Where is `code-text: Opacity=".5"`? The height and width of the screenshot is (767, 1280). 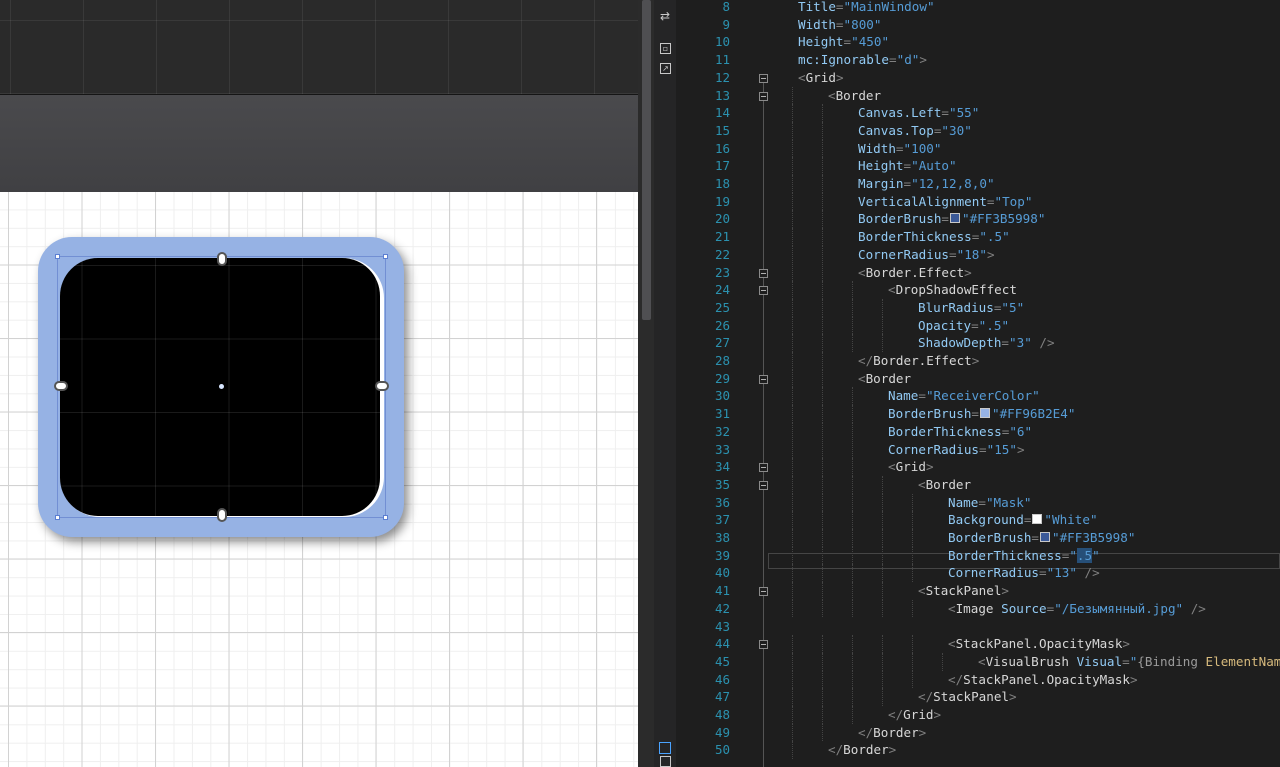
code-text: Opacity=".5" is located at coordinates (963, 326).